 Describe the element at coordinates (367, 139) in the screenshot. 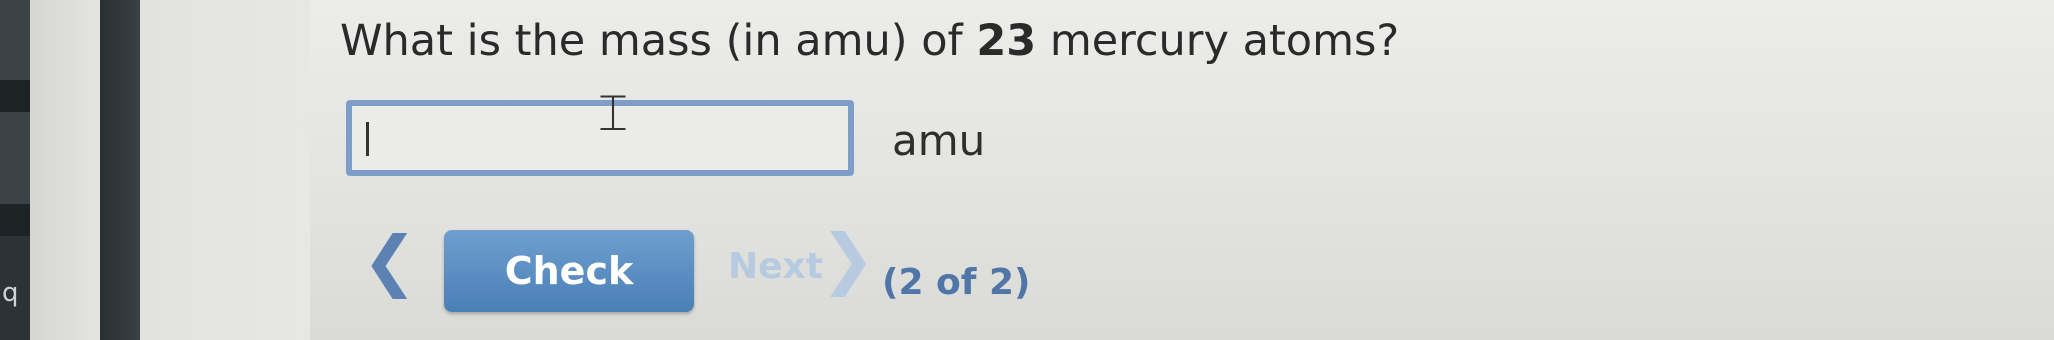

I see `text-caret` at that location.